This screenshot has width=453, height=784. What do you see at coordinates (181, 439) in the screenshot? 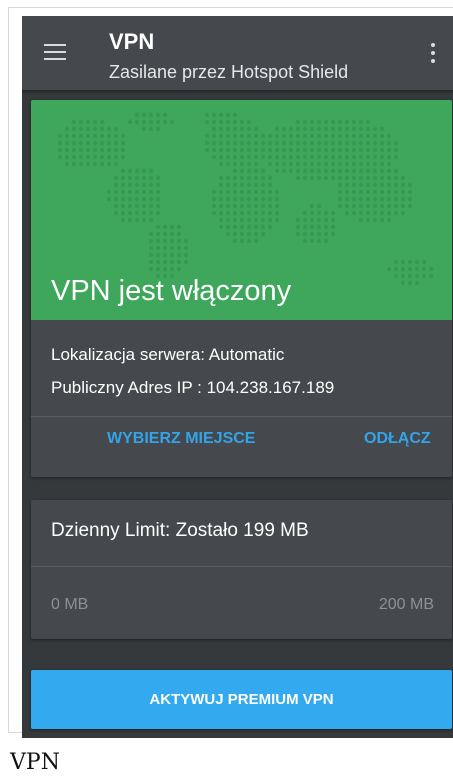
I see `choose-location-button: WYBIERZ MIEJSCE` at bounding box center [181, 439].